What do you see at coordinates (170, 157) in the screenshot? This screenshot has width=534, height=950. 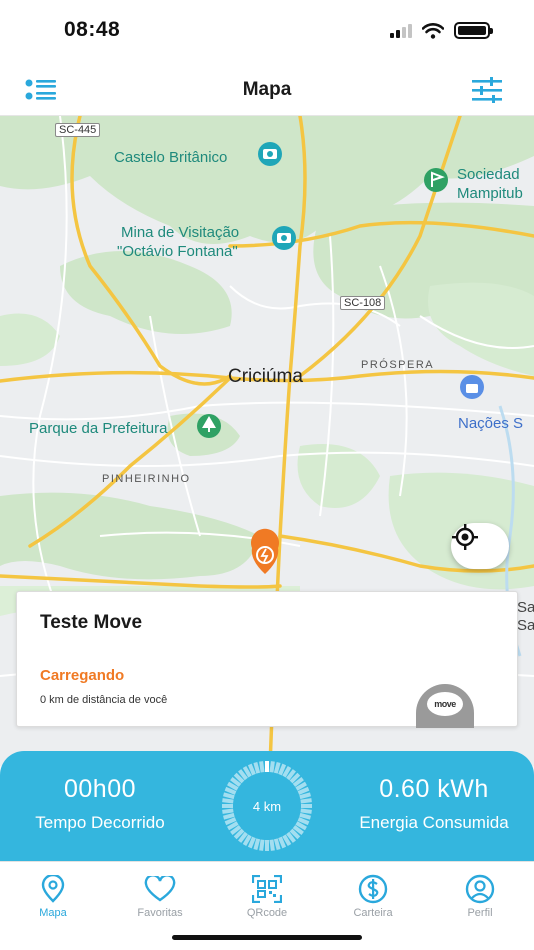 I see `place-label-castelo: Castelo Britânico` at bounding box center [170, 157].